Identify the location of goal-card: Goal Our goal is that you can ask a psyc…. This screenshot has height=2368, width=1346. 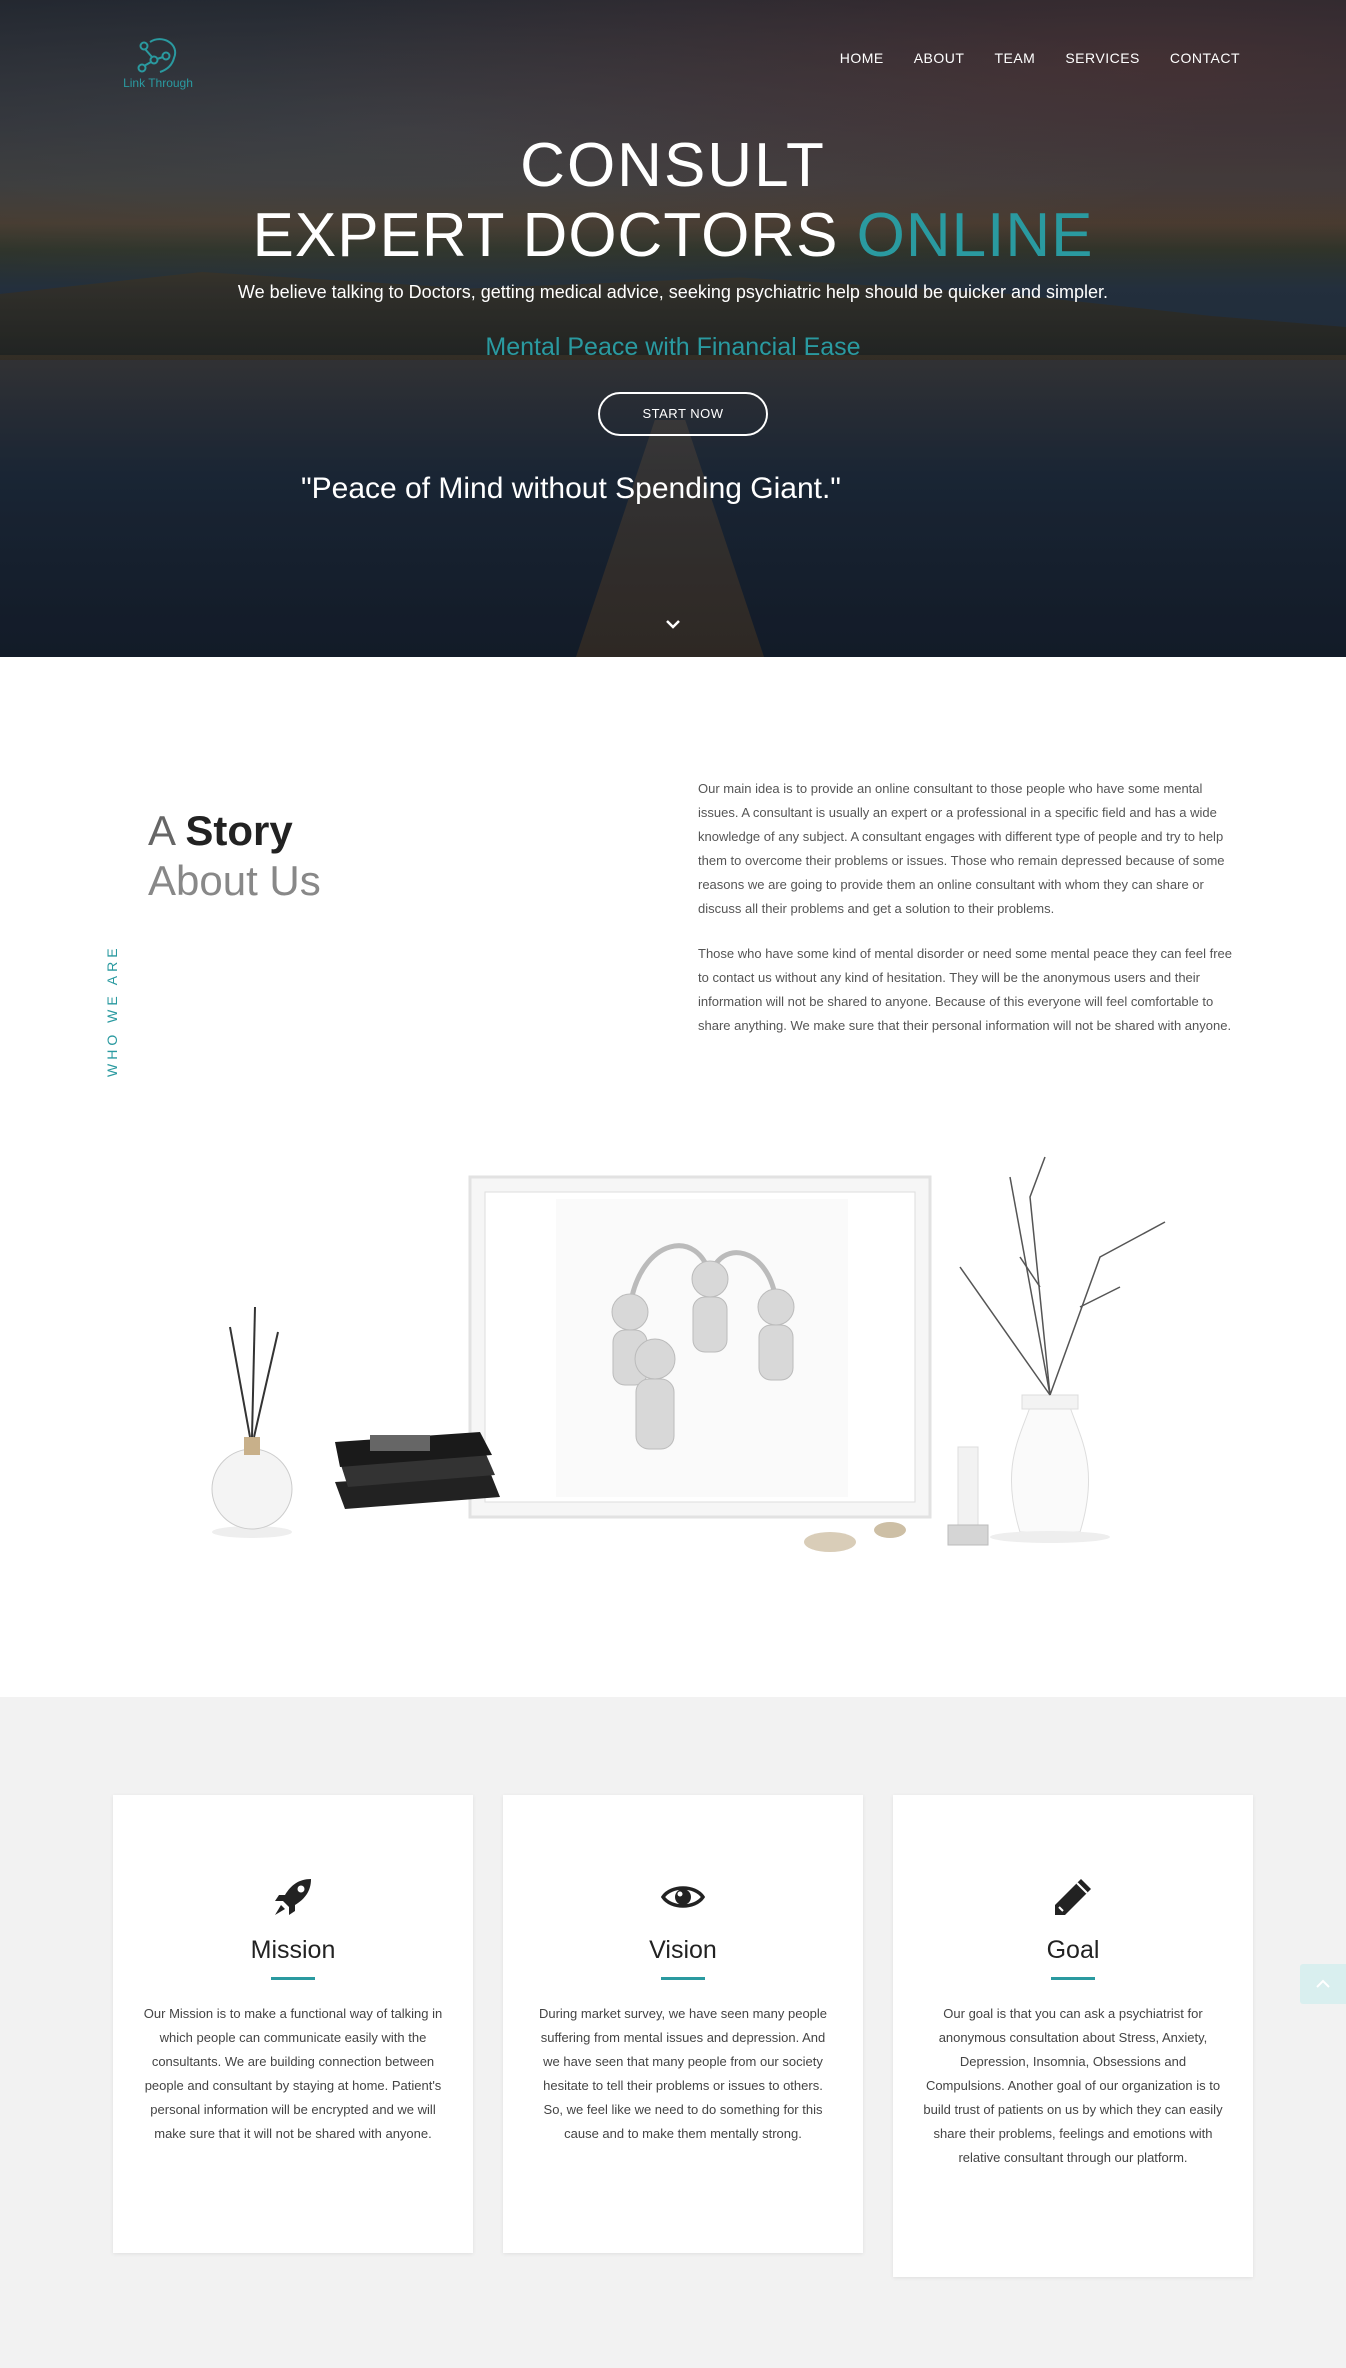
(1073, 2036).